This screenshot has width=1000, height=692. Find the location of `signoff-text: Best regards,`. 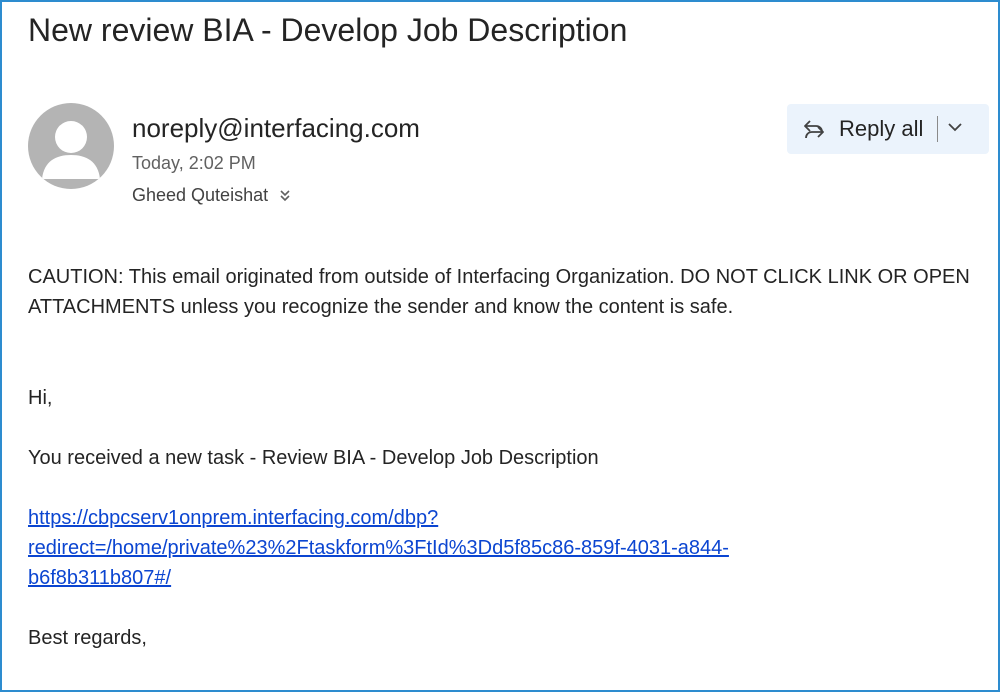

signoff-text: Best regards, is located at coordinates (87, 638).